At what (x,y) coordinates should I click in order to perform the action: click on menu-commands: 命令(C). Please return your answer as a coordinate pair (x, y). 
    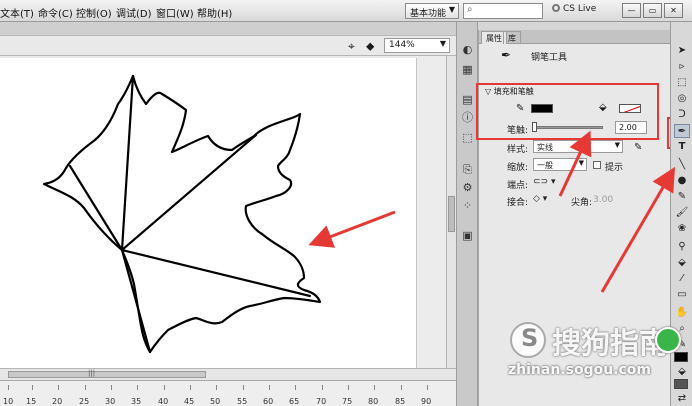
    Looking at the image, I should click on (55, 12).